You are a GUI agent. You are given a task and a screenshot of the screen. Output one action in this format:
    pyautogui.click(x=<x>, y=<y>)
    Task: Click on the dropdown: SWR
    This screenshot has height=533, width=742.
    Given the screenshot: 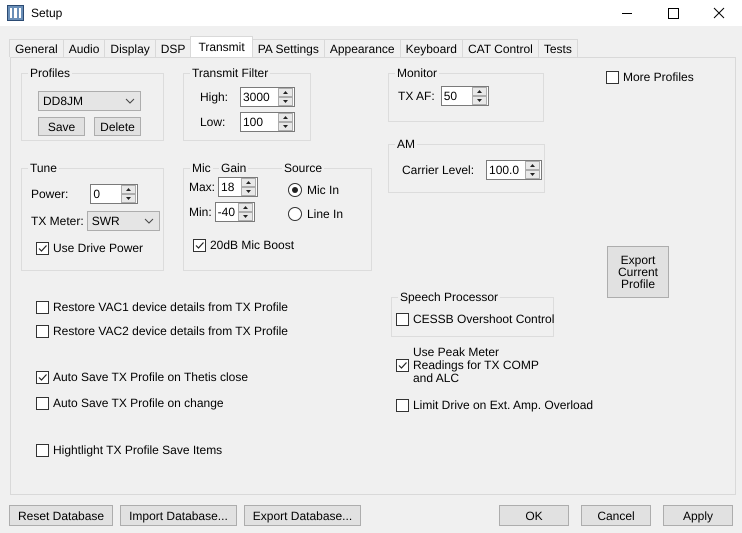 What is the action you would take?
    pyautogui.click(x=123, y=221)
    